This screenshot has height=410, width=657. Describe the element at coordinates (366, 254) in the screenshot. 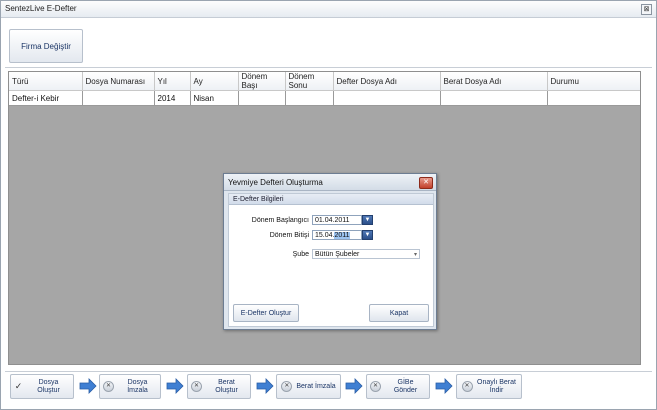

I see `branch-select: Bütün Şubeler ▾` at that location.